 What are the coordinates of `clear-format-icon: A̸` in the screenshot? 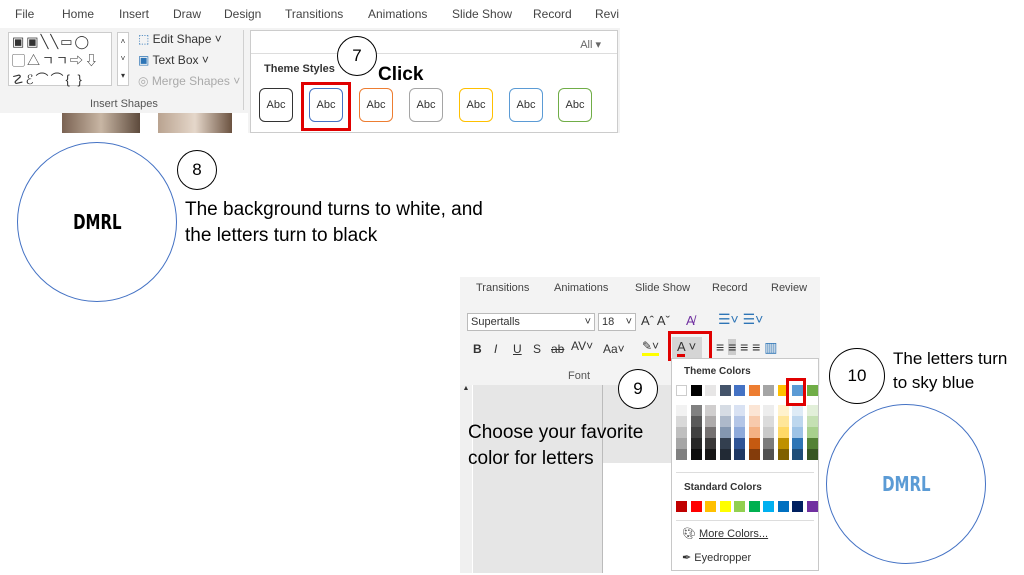 It's located at (690, 320).